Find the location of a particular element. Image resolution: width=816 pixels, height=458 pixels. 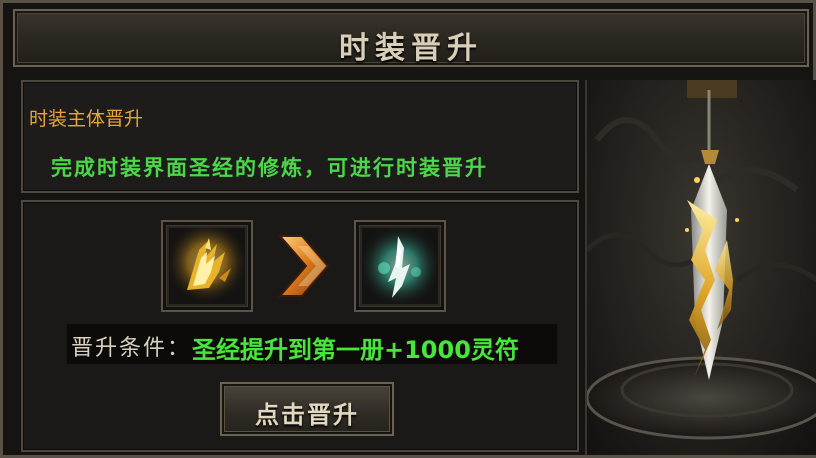

upgrade-button-label: 点击晋升 is located at coordinates (307, 415).